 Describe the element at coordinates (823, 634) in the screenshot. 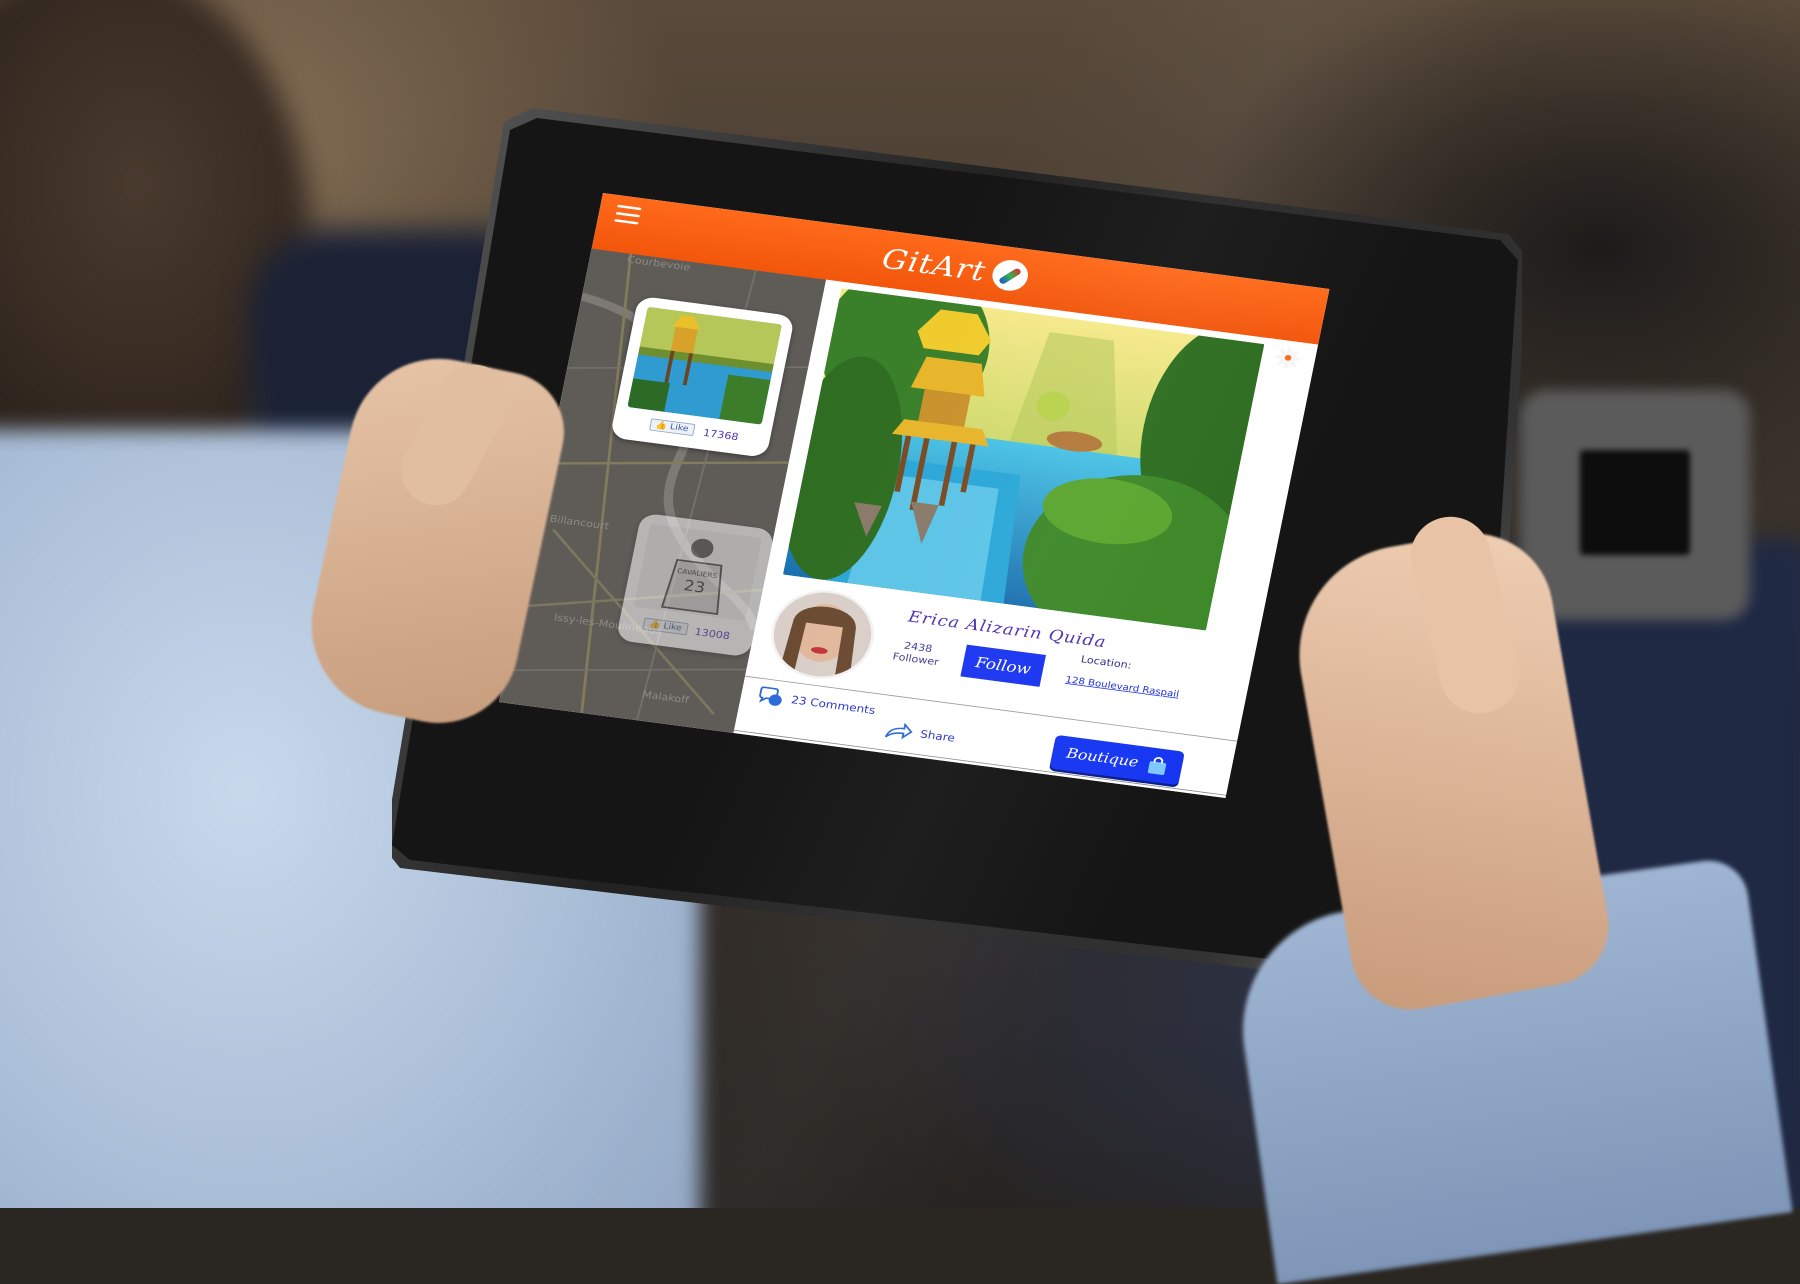

I see `artist-avatar` at that location.